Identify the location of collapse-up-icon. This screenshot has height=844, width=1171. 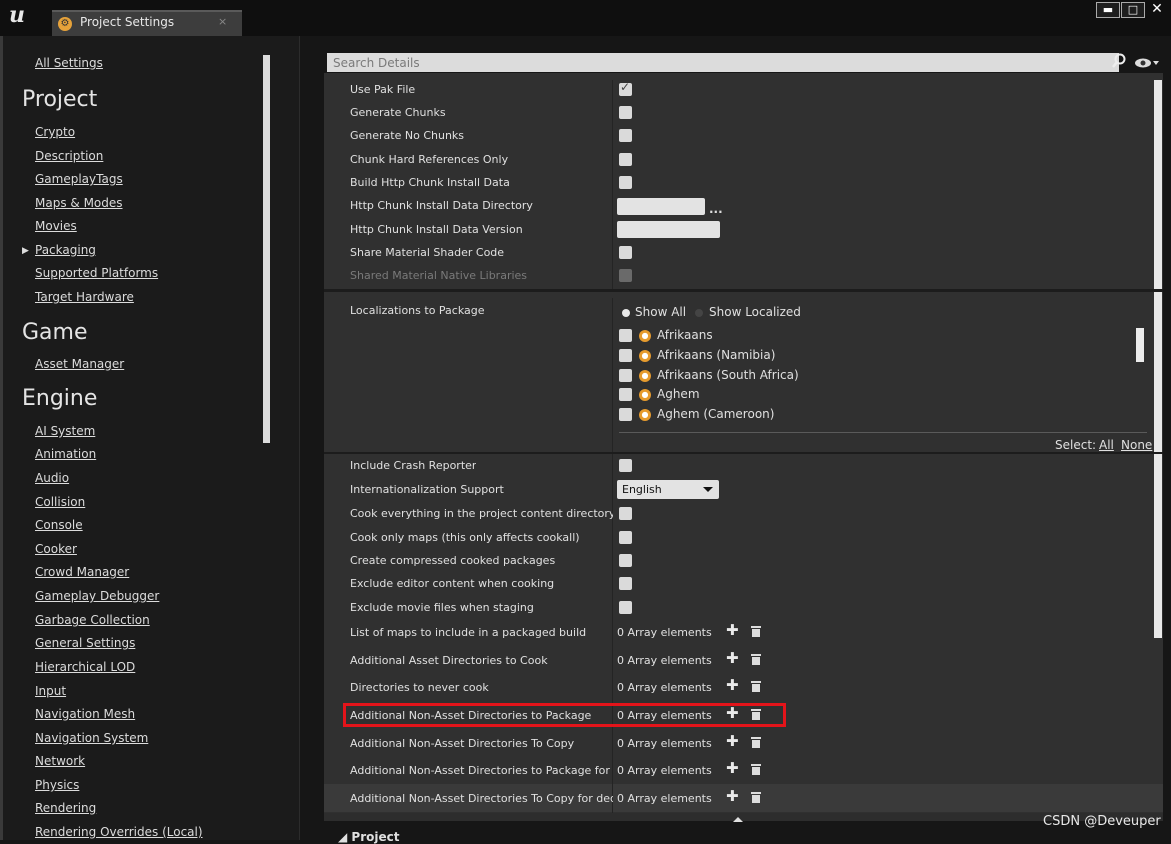
(738, 819).